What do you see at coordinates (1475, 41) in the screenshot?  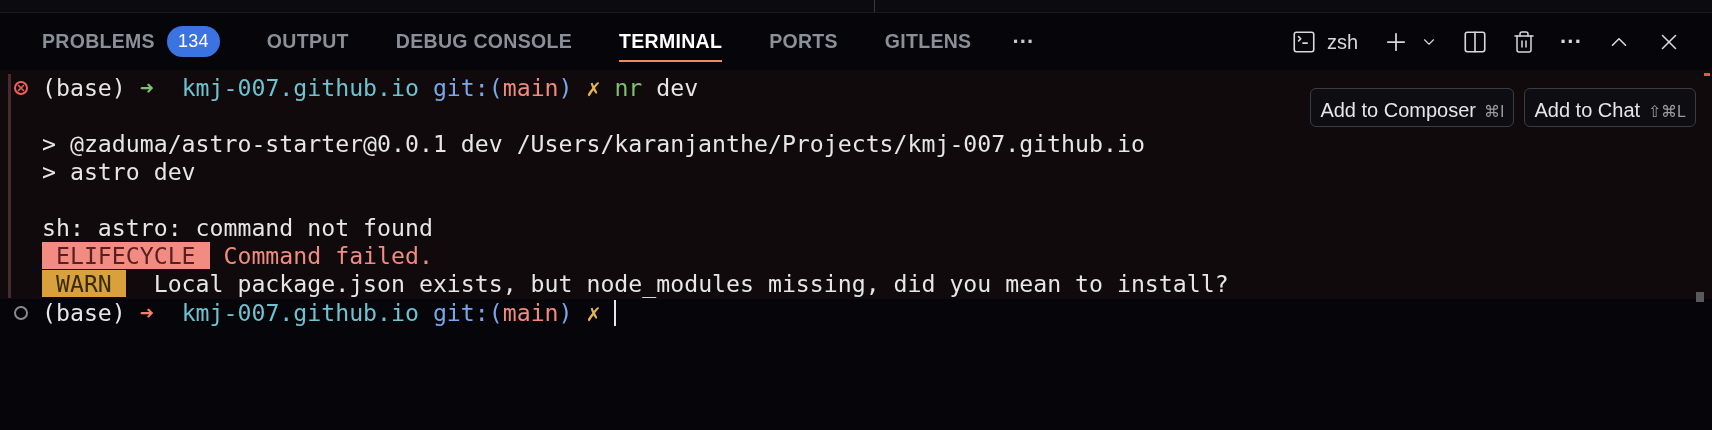 I see `split-icon` at bounding box center [1475, 41].